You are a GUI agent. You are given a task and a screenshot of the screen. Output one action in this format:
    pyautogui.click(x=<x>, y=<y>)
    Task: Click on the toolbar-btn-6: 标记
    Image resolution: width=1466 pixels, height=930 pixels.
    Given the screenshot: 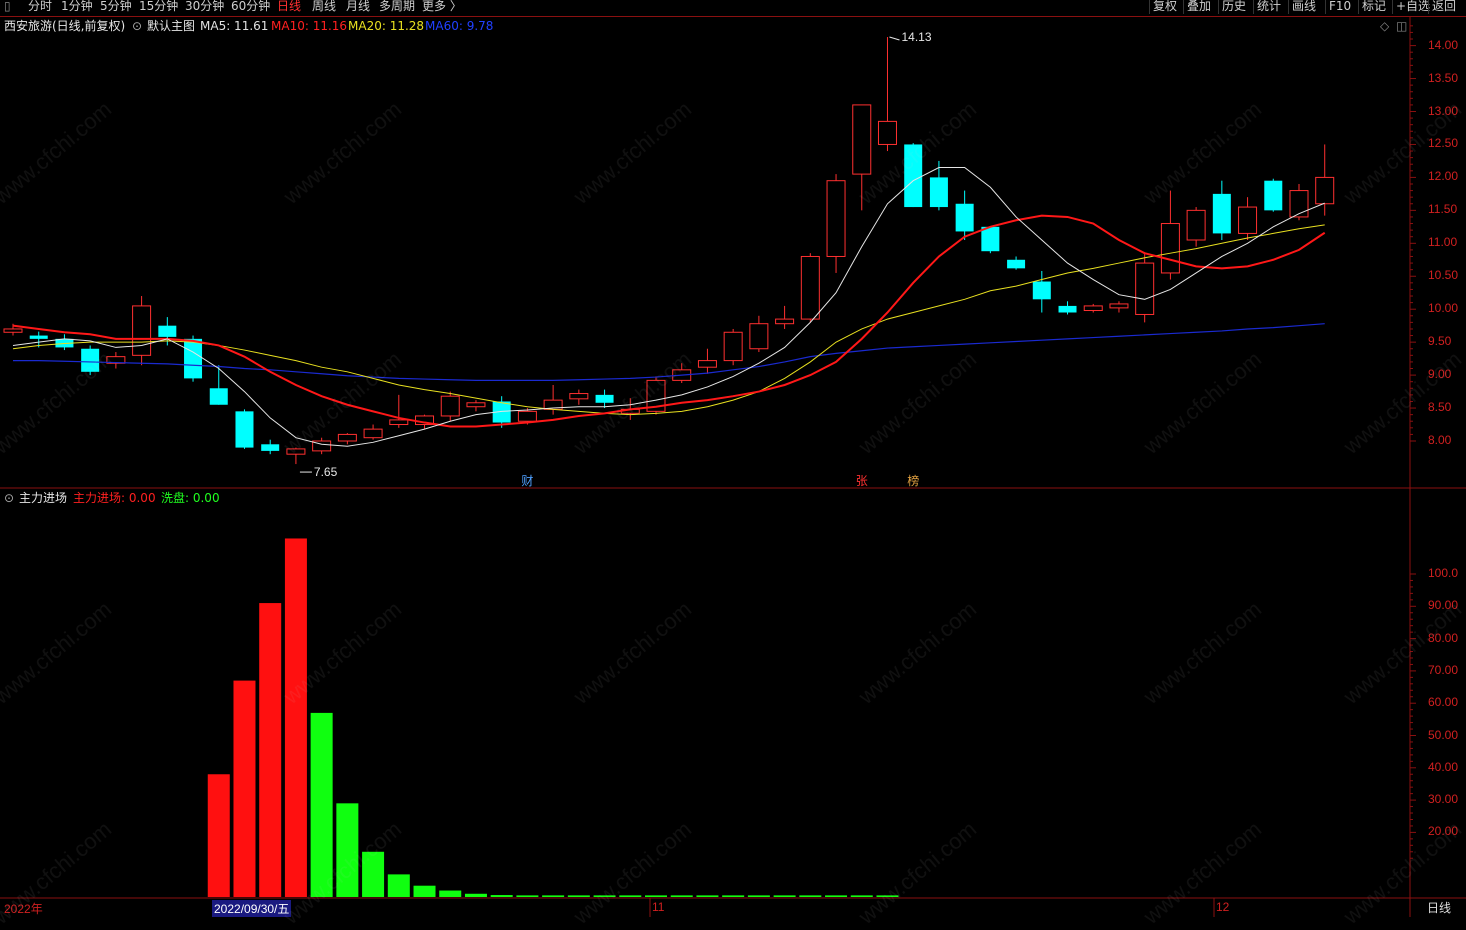 What is the action you would take?
    pyautogui.click(x=1374, y=7)
    